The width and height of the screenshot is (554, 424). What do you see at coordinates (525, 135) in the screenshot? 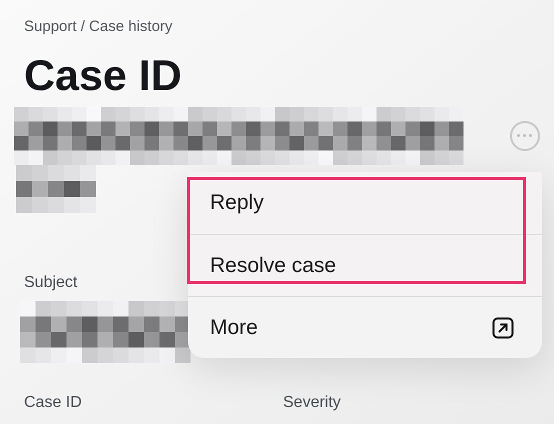
I see `more-options-icon` at bounding box center [525, 135].